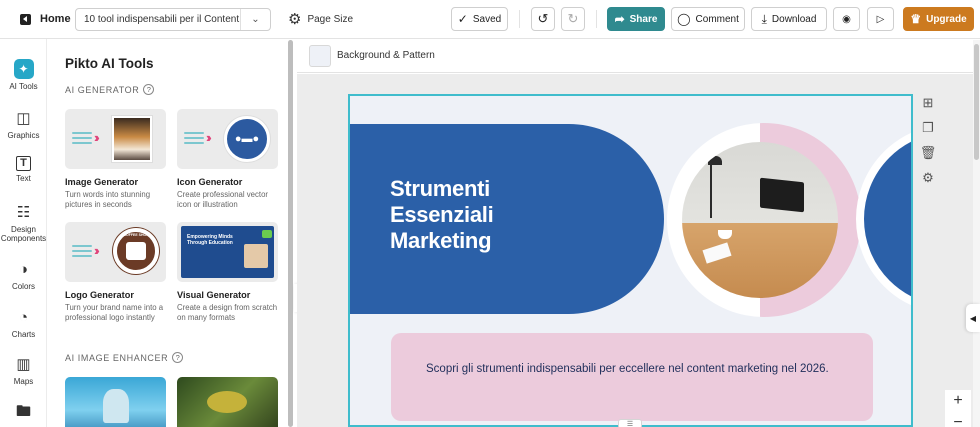 The image size is (980, 427). Describe the element at coordinates (124, 357) in the screenshot. I see `section-heading-ai-image-enhancer: AI IMAGE ENHANCER ?` at that location.